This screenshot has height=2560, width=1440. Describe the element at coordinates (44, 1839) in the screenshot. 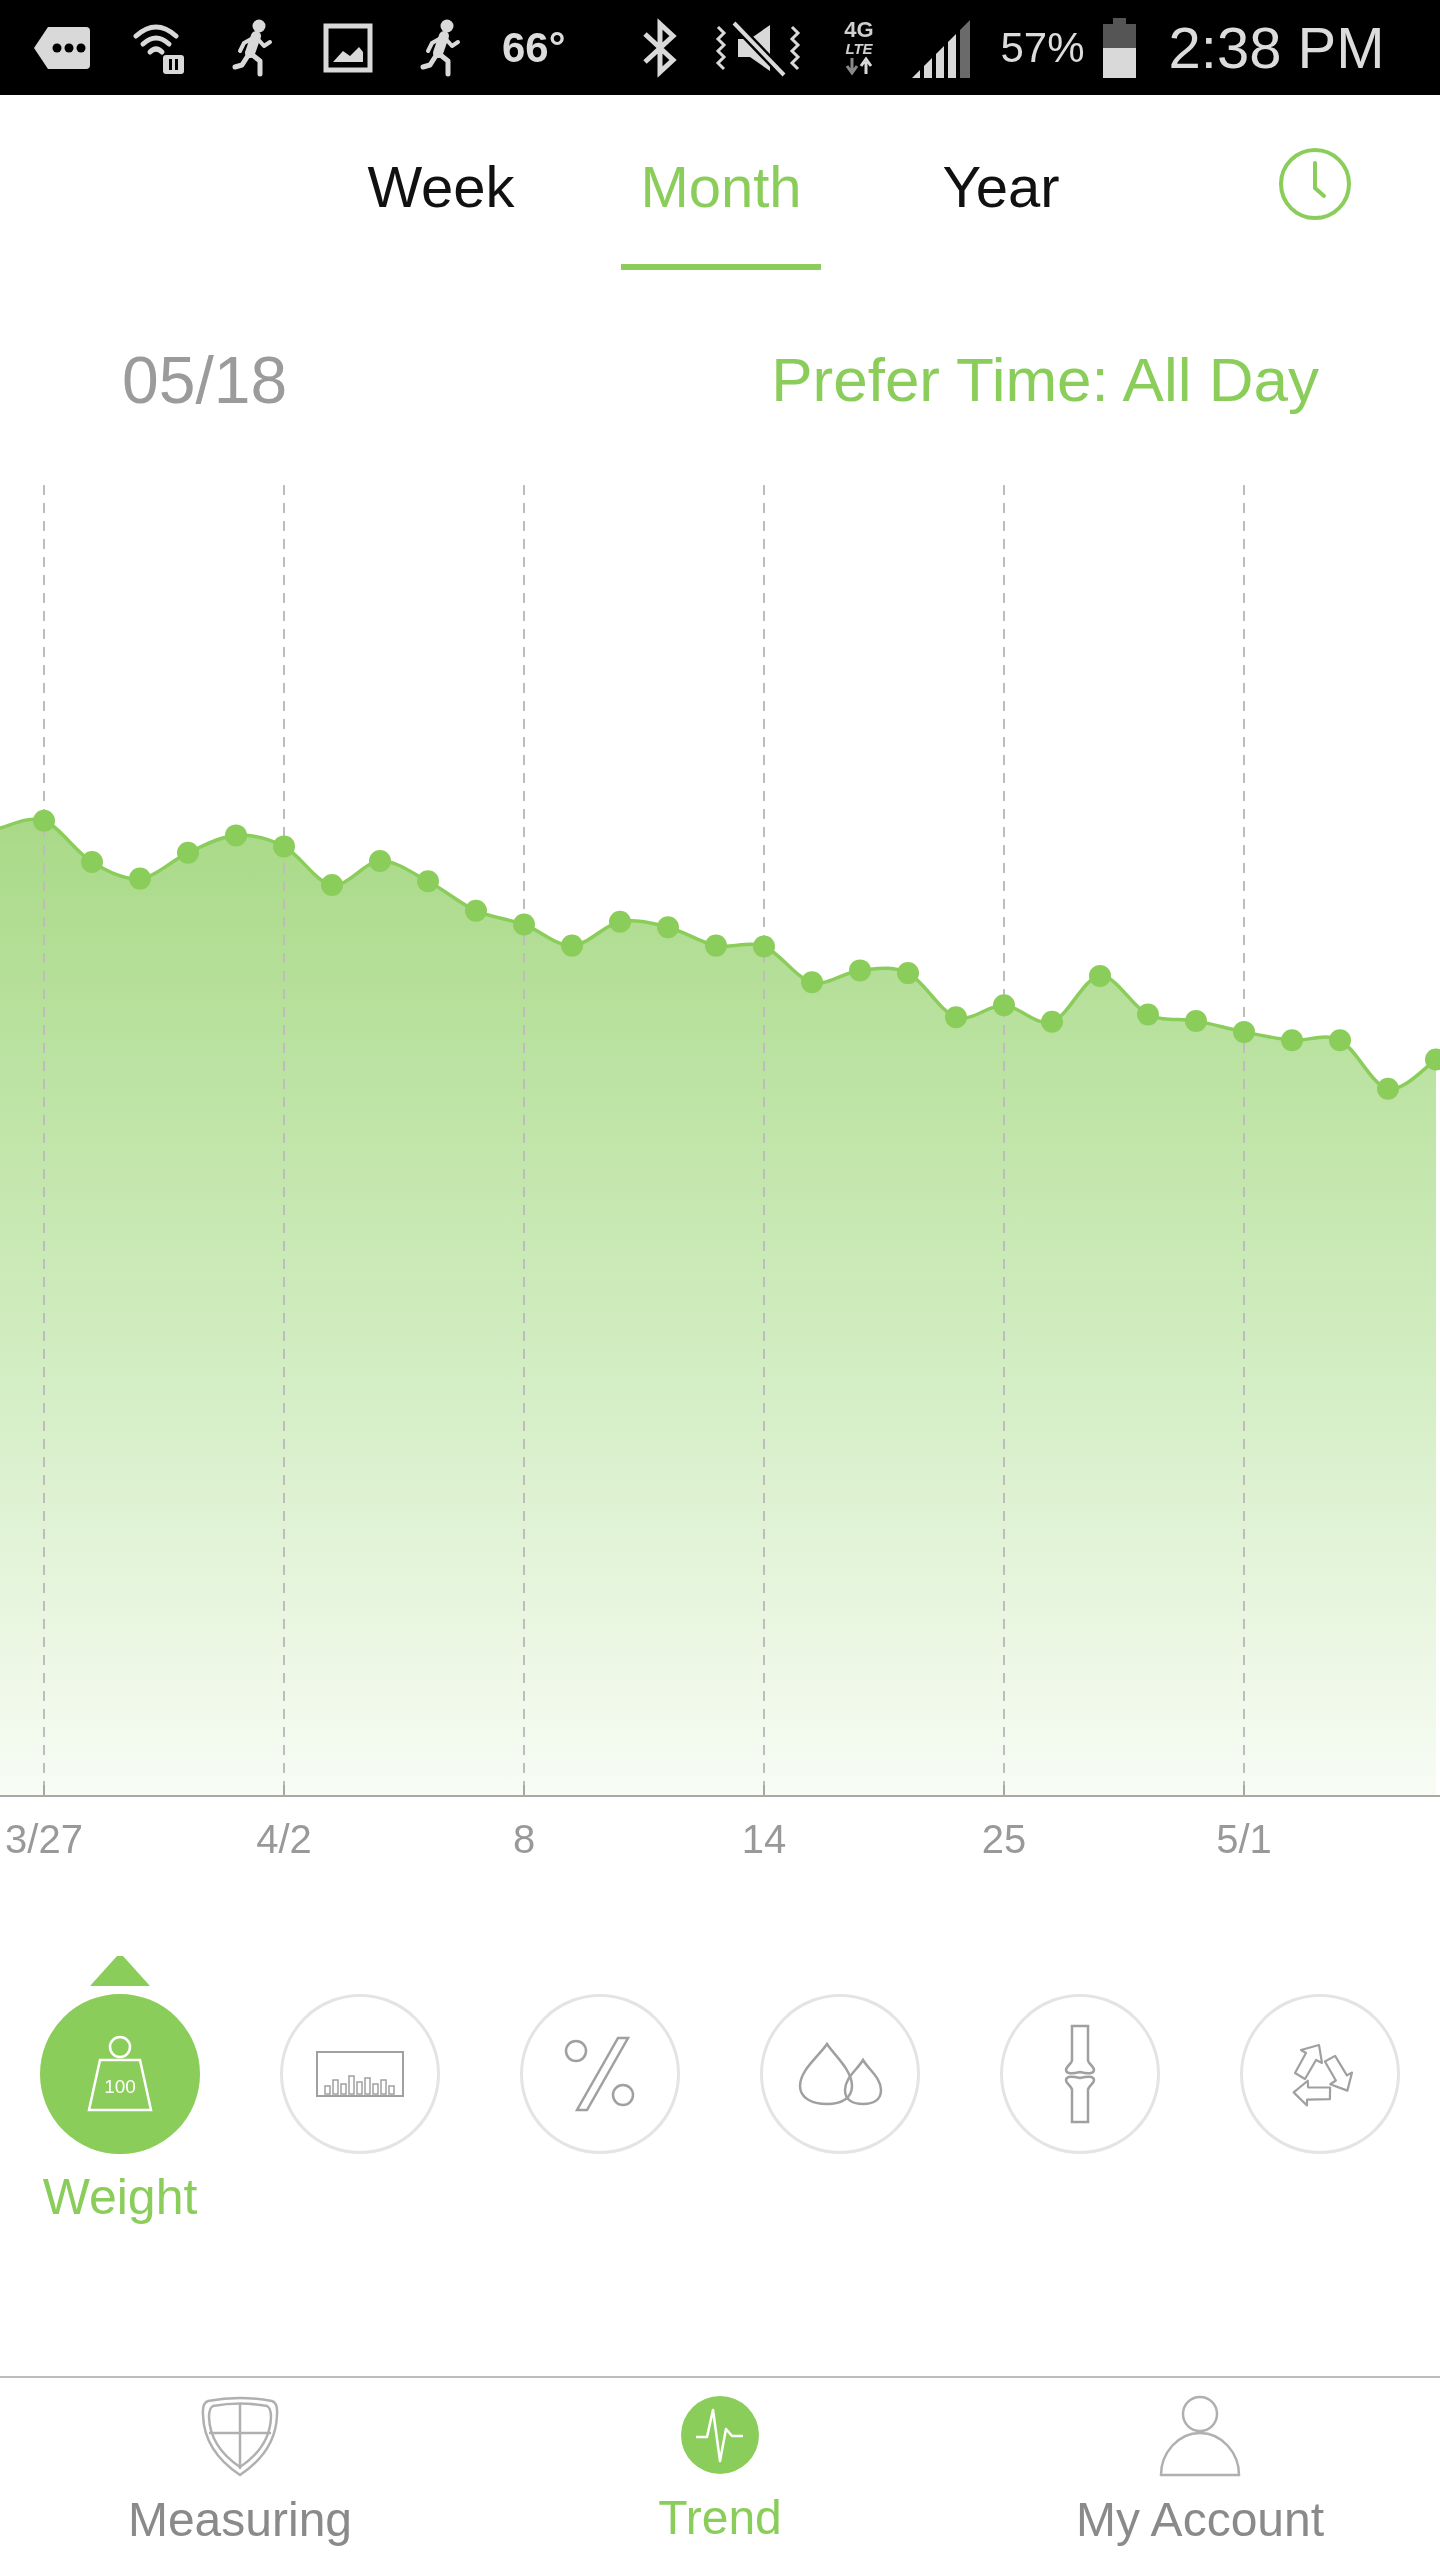

I see `axis-label: 3/27` at that location.